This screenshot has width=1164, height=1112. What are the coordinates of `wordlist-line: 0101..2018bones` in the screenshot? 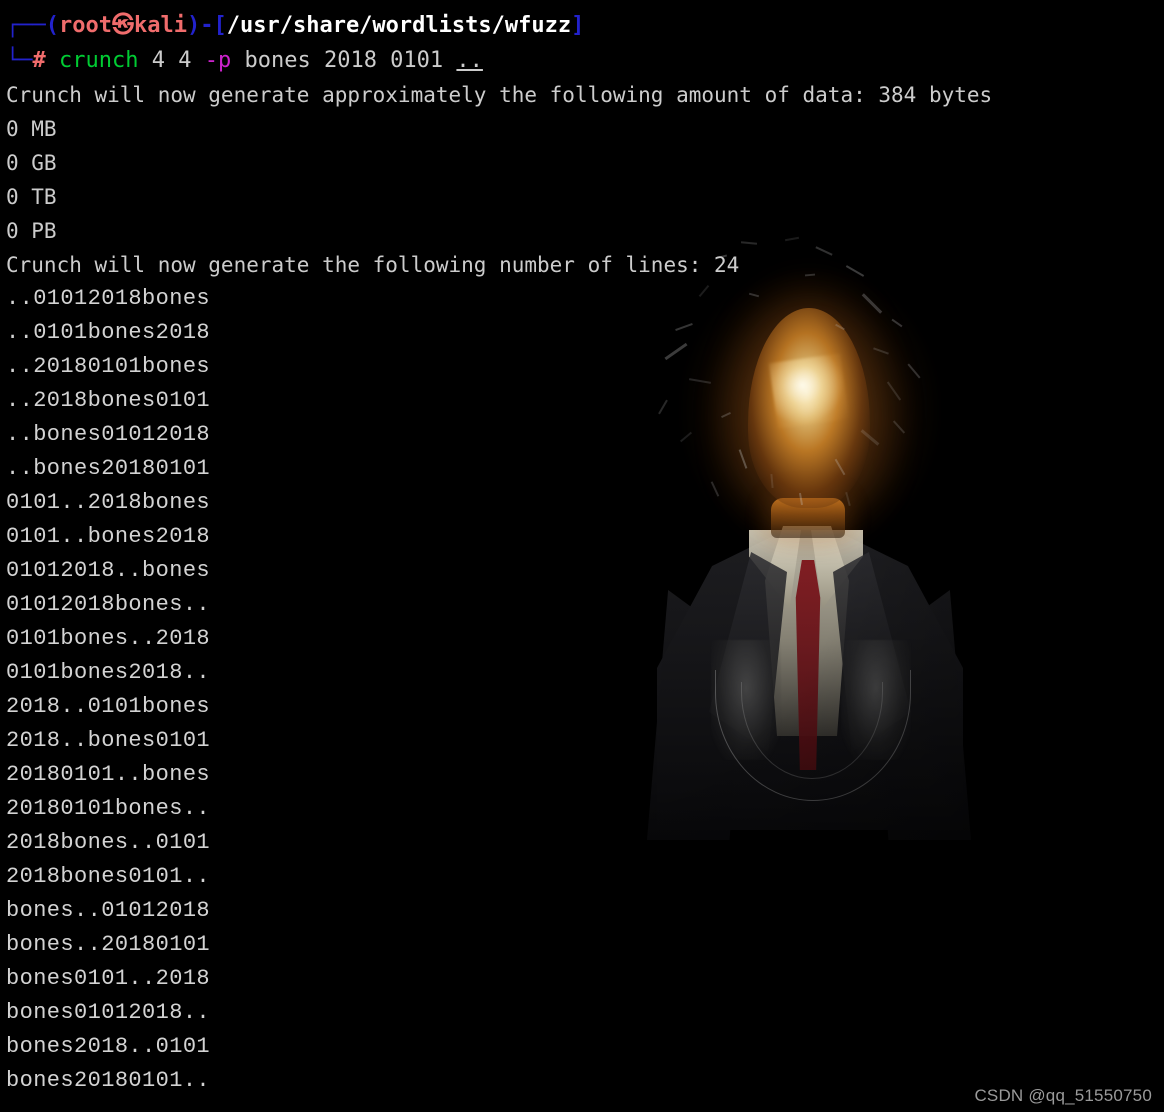 It's located at (108, 502).